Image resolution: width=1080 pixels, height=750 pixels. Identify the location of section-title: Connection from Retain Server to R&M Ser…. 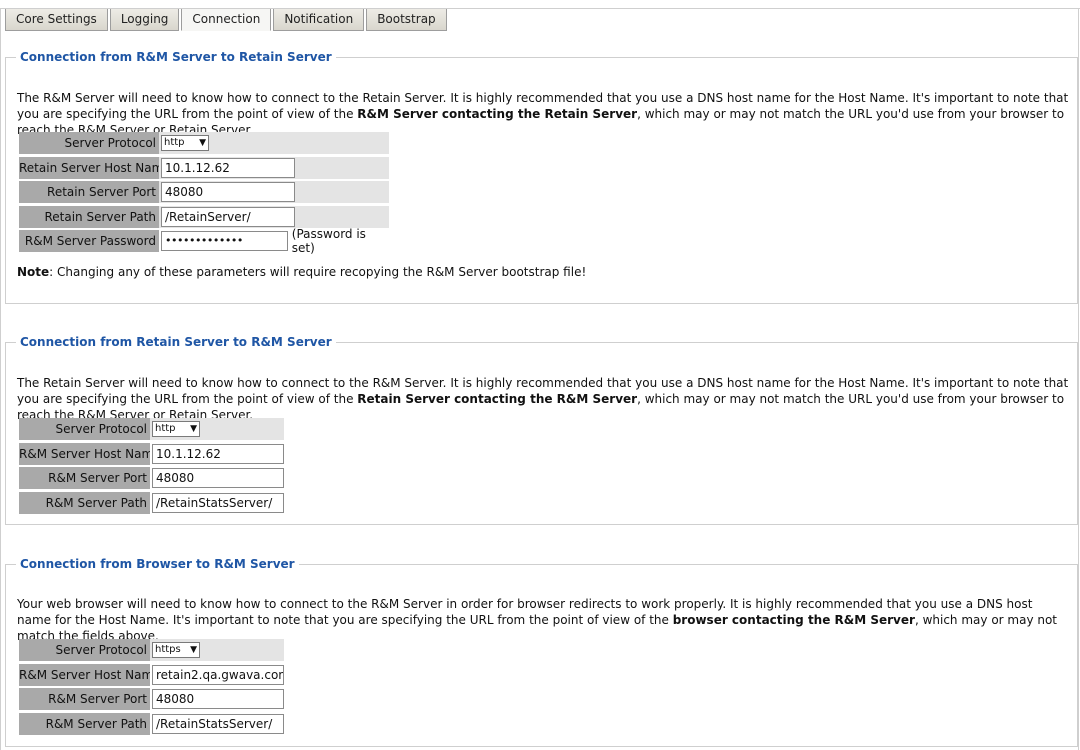
(176, 342).